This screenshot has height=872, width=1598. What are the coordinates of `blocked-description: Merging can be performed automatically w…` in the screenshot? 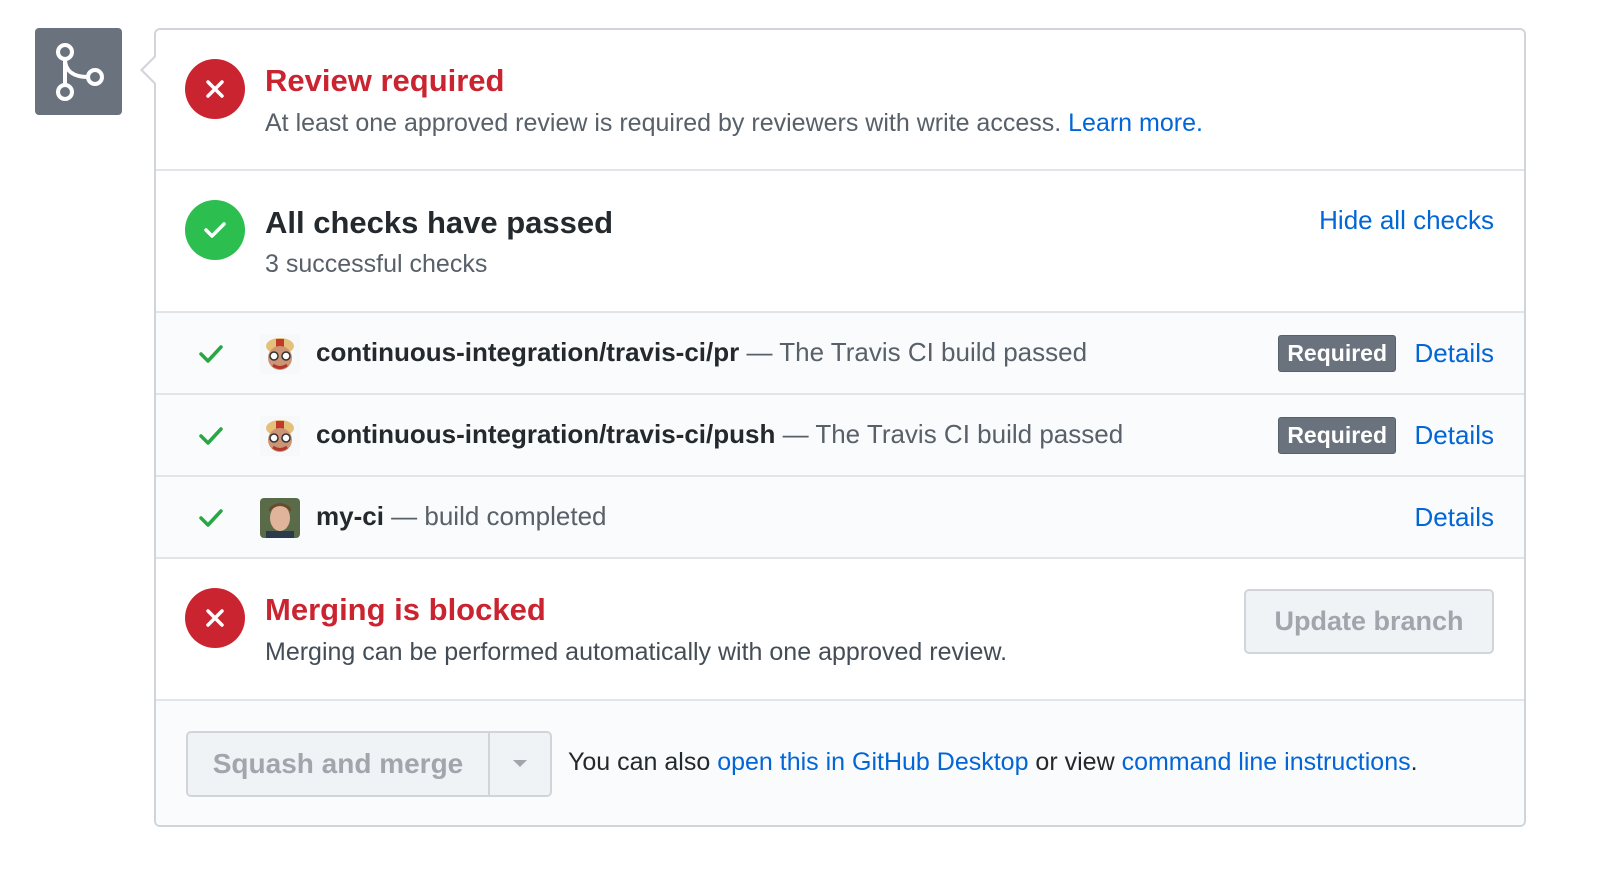 It's located at (636, 652).